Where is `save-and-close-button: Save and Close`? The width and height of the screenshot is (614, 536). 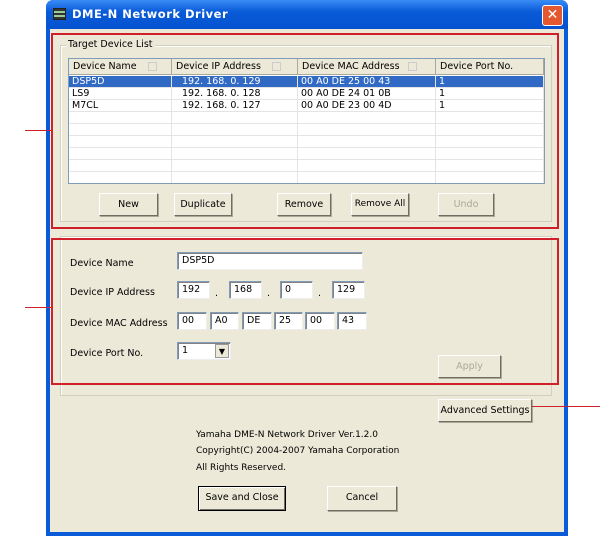
save-and-close-button: Save and Close is located at coordinates (242, 498).